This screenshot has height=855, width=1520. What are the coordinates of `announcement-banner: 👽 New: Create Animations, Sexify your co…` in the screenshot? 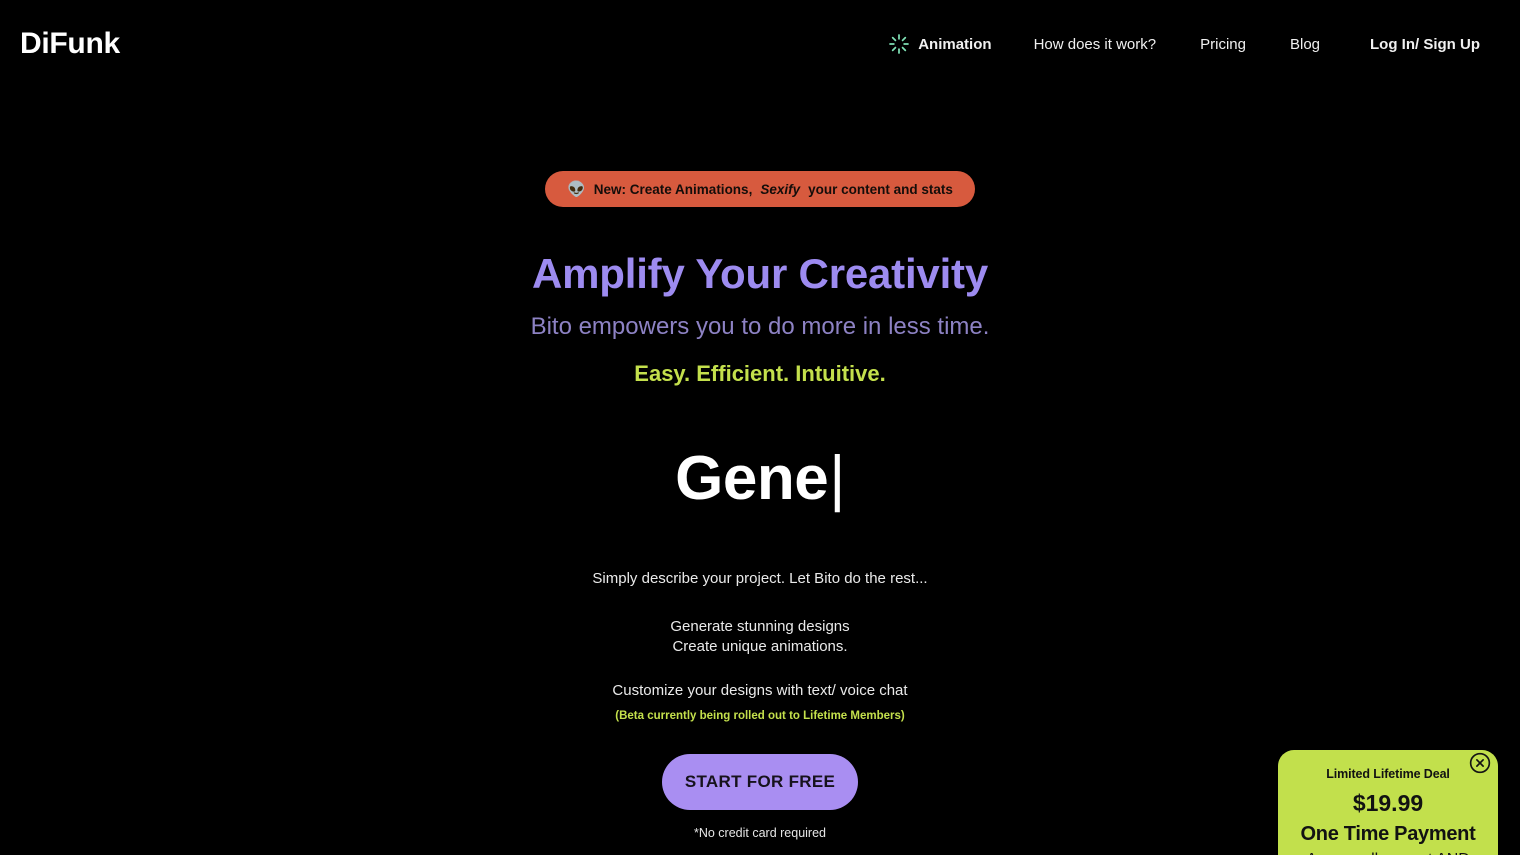 It's located at (760, 189).